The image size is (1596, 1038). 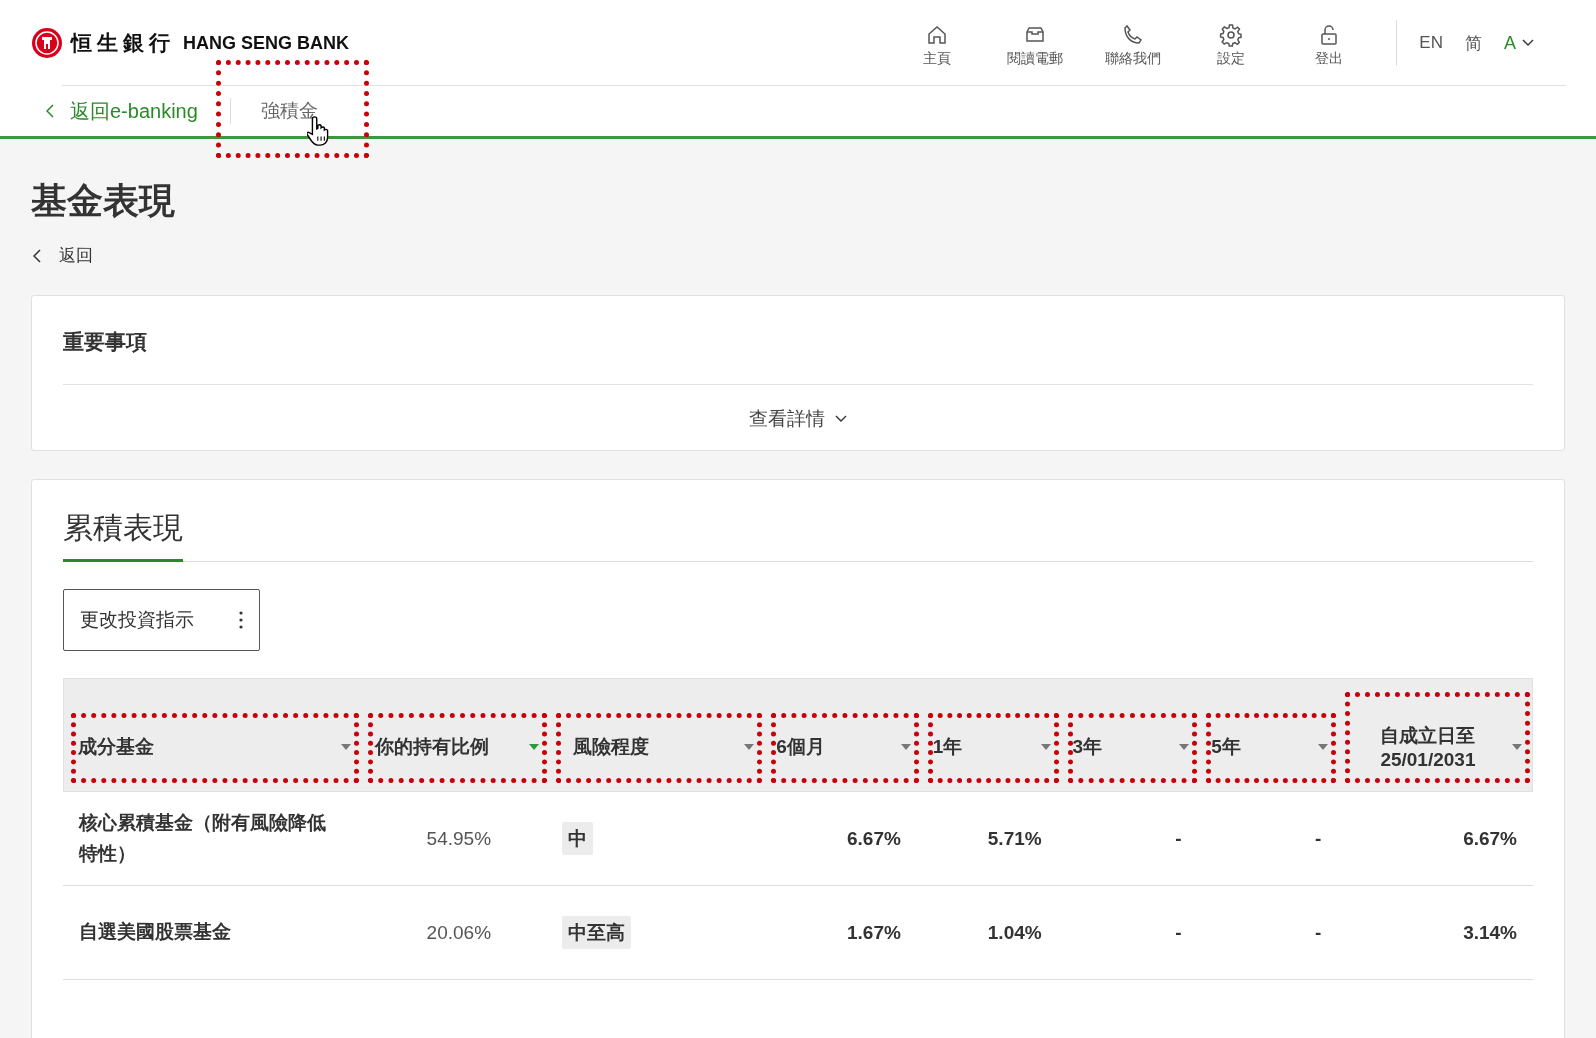 I want to click on nav-link: 主頁, so click(x=937, y=43).